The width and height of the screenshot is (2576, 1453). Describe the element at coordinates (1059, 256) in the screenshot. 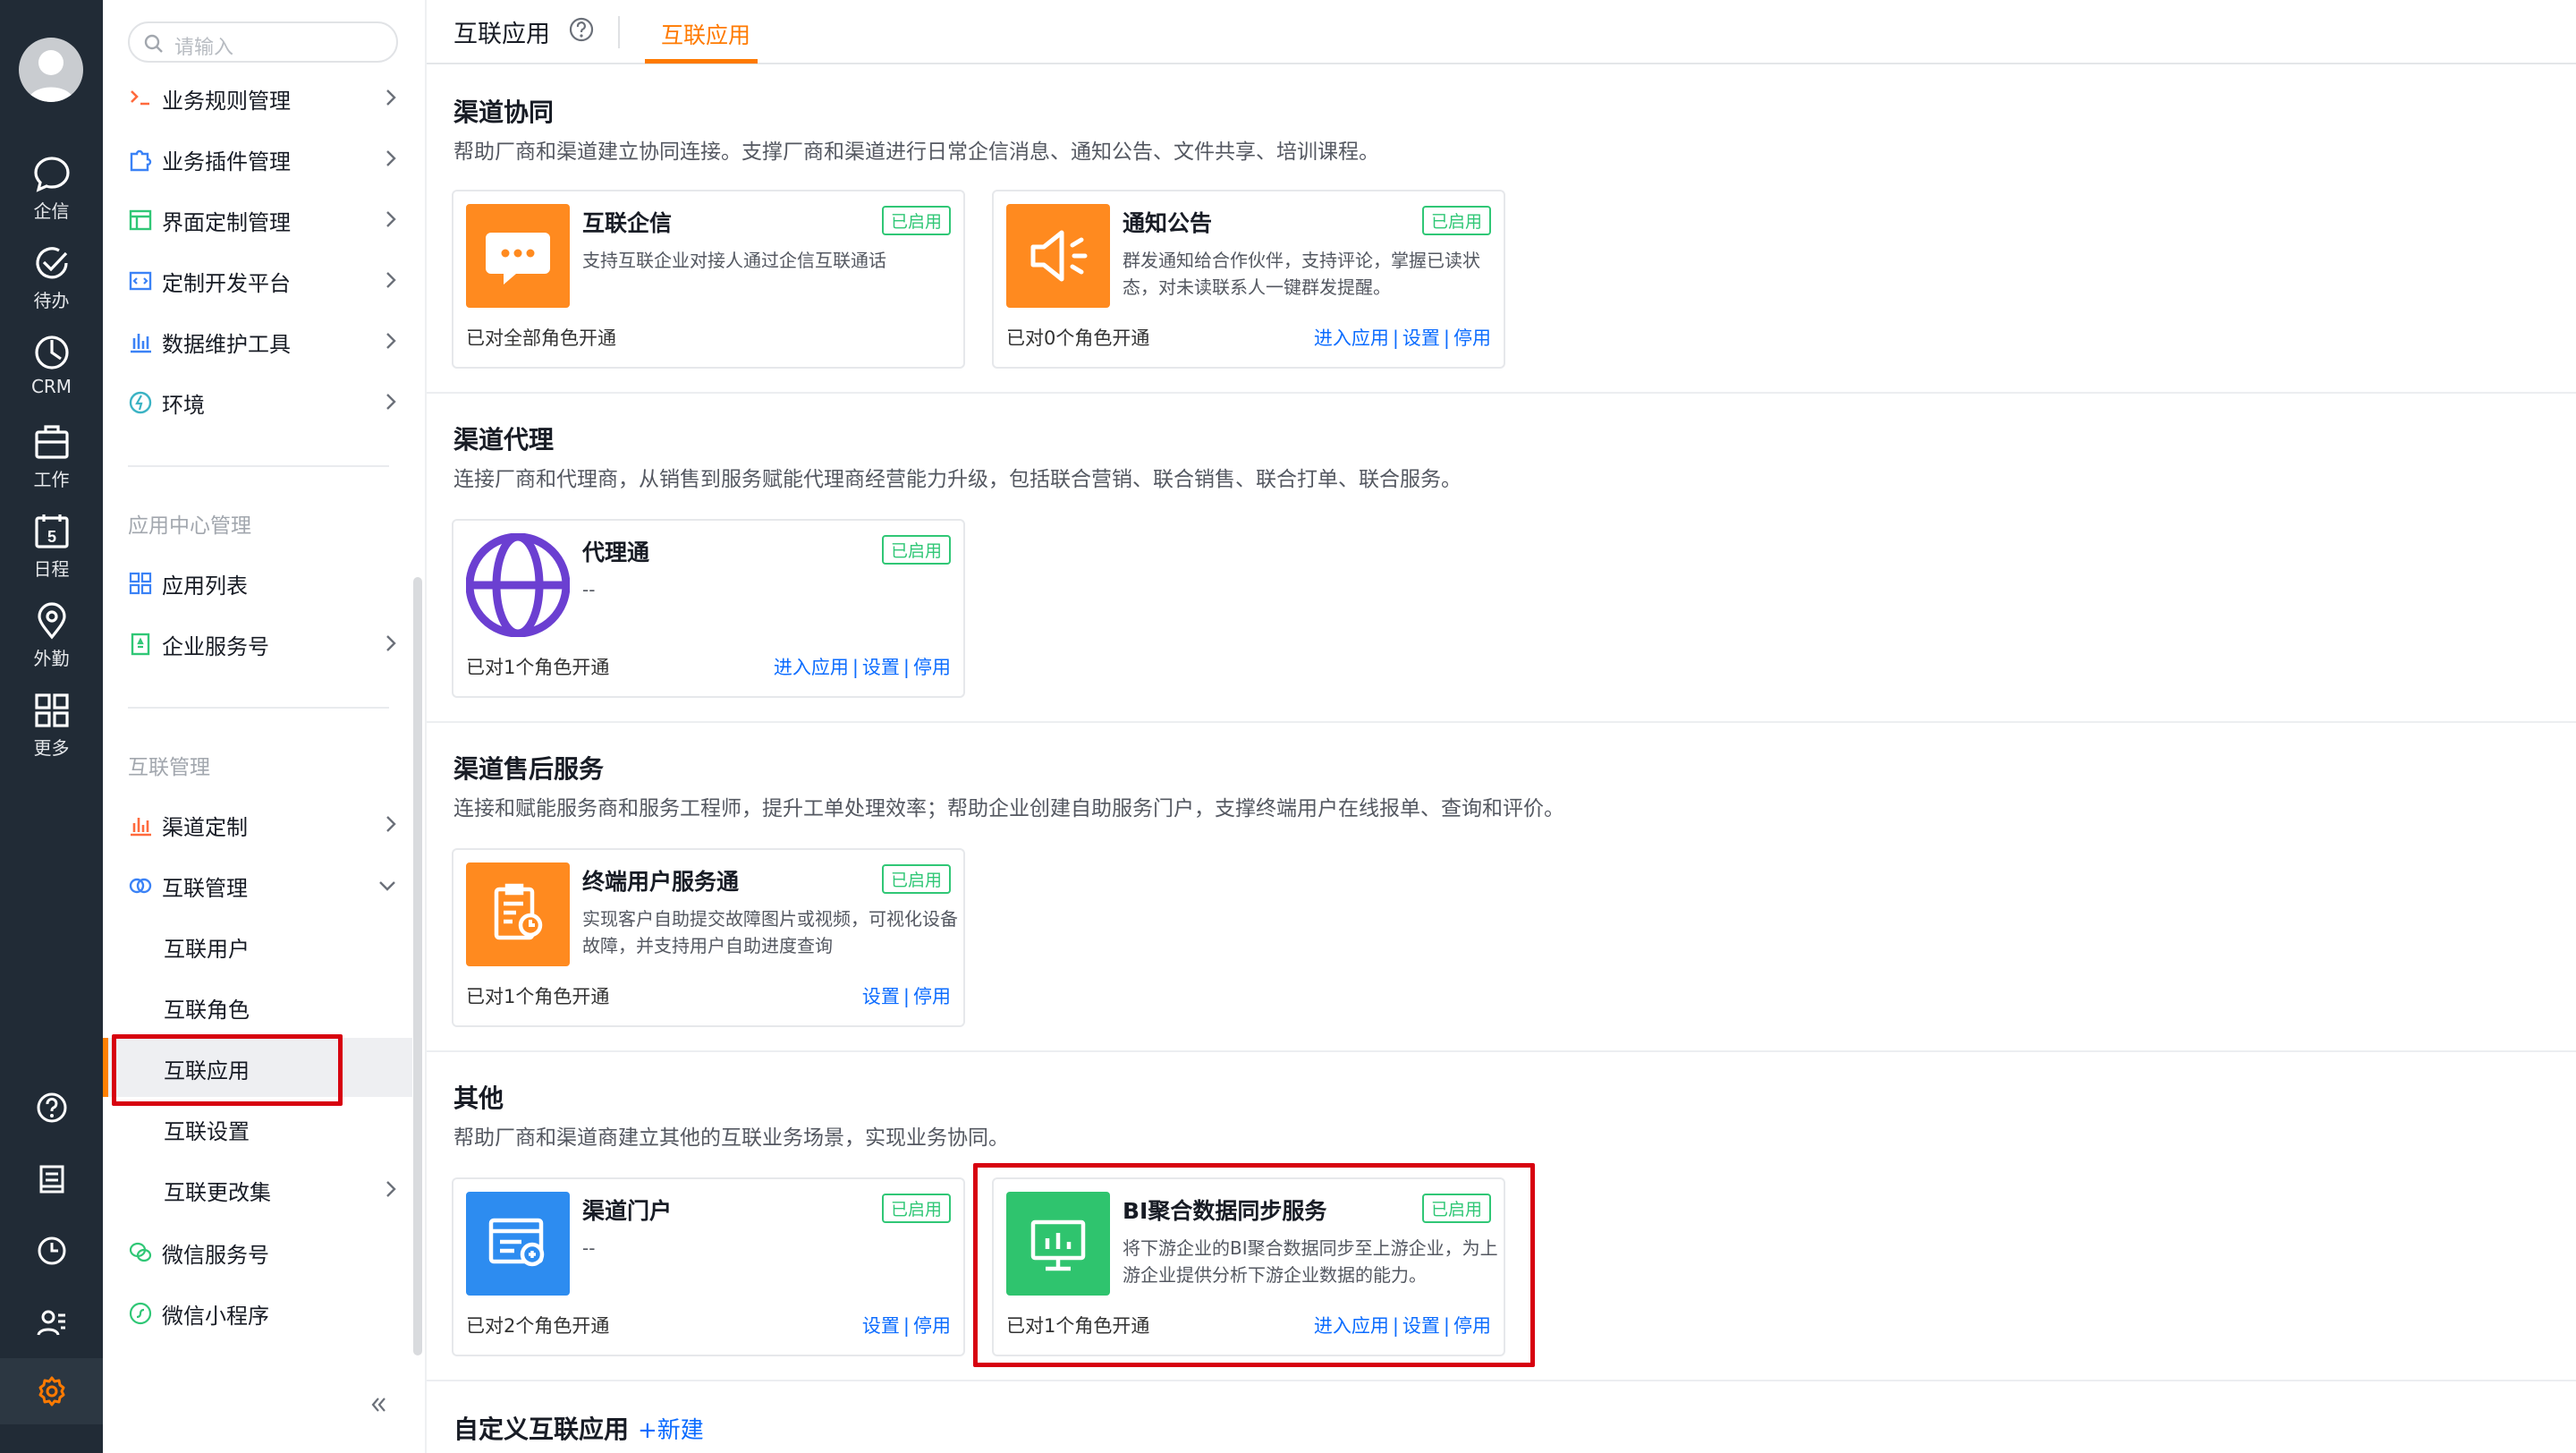

I see `megaphone-icon` at that location.